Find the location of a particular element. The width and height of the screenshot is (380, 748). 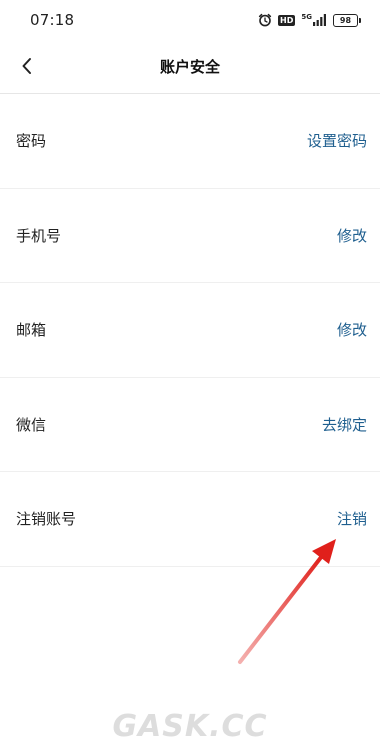

battery-level: 98 is located at coordinates (345, 20).